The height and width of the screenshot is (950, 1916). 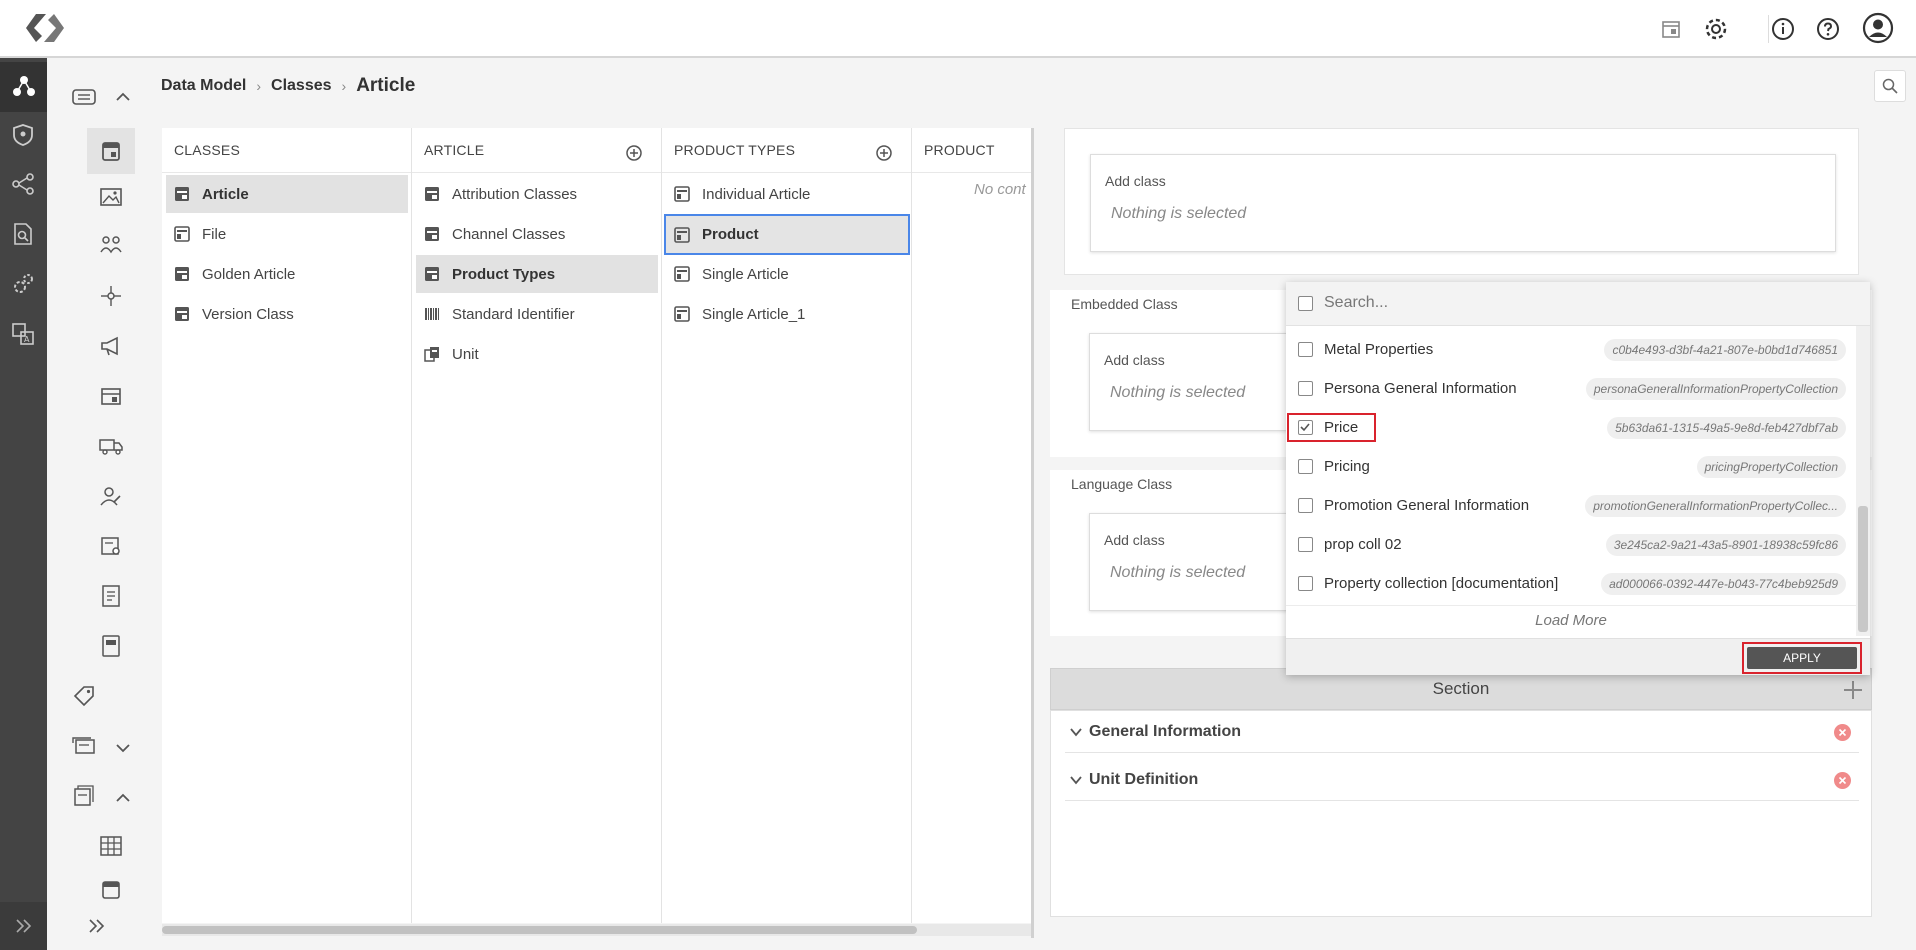 I want to click on megaphone-icon, so click(x=111, y=346).